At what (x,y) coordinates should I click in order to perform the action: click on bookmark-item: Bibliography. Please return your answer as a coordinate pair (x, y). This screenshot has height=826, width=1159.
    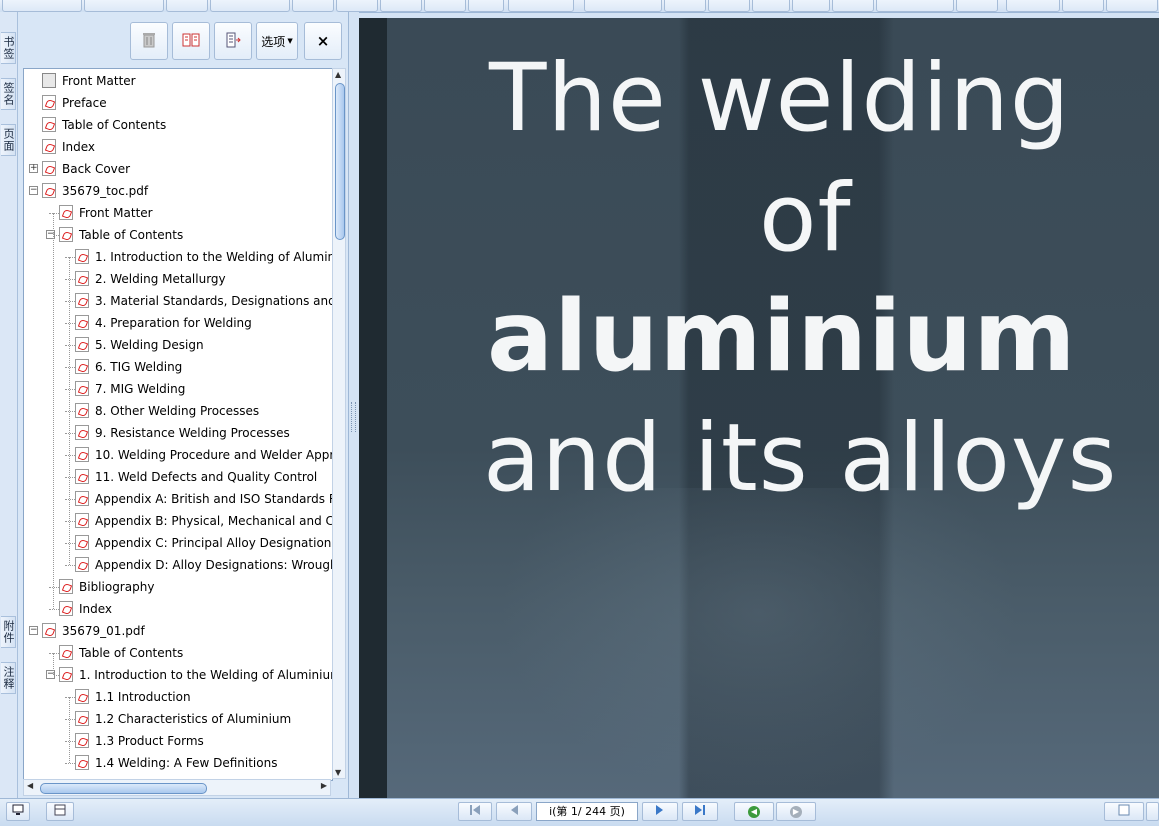
    Looking at the image, I should click on (178, 587).